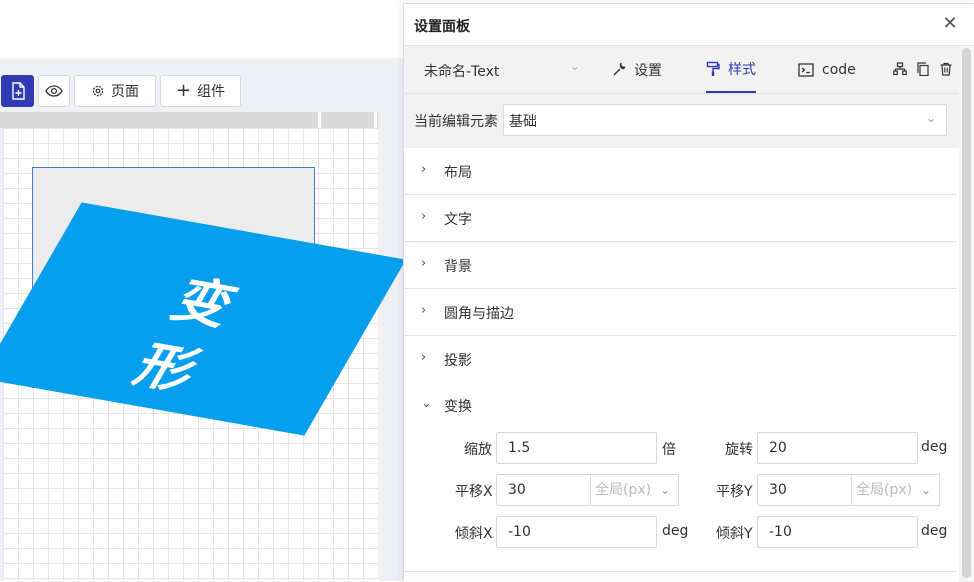 The image size is (974, 582). What do you see at coordinates (742, 69) in the screenshot?
I see `tab-style-label: 样式` at bounding box center [742, 69].